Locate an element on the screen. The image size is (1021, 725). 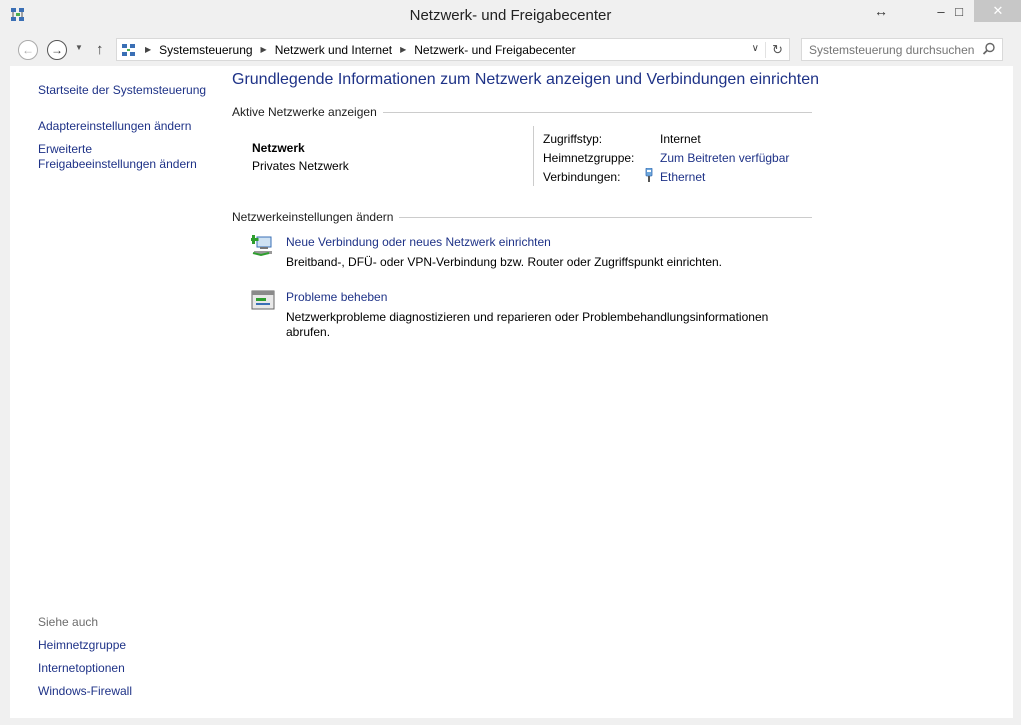
troubleshoot-icon is located at coordinates (263, 300).